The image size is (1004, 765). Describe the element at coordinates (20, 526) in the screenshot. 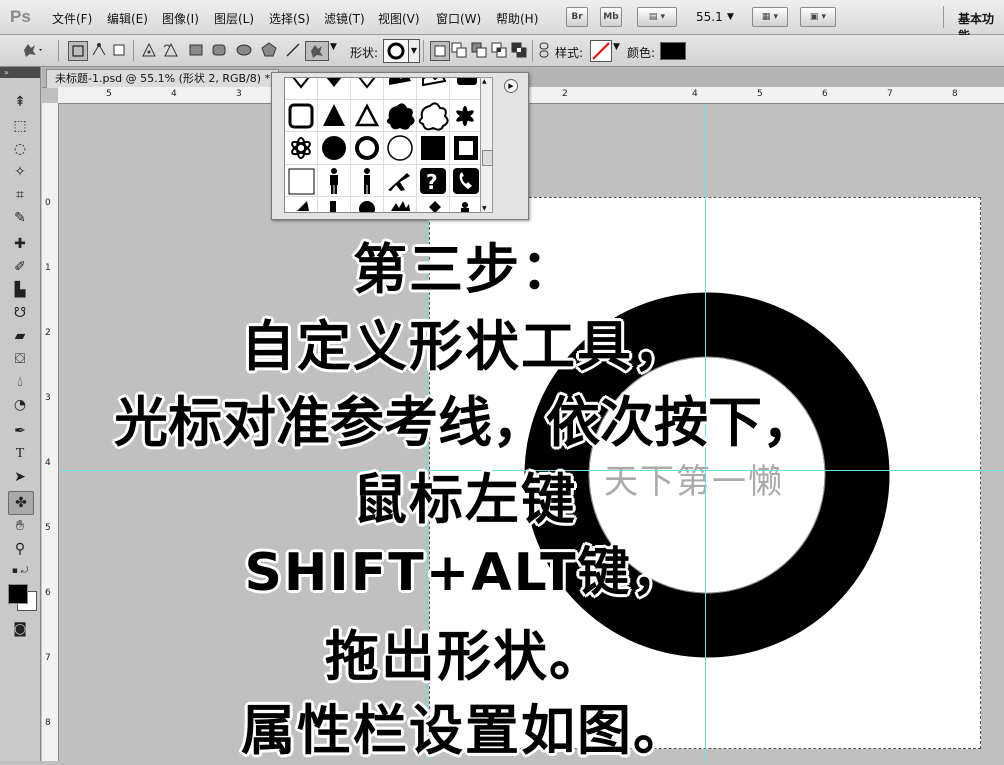

I see `hand-tool-icon: ✋︎` at that location.